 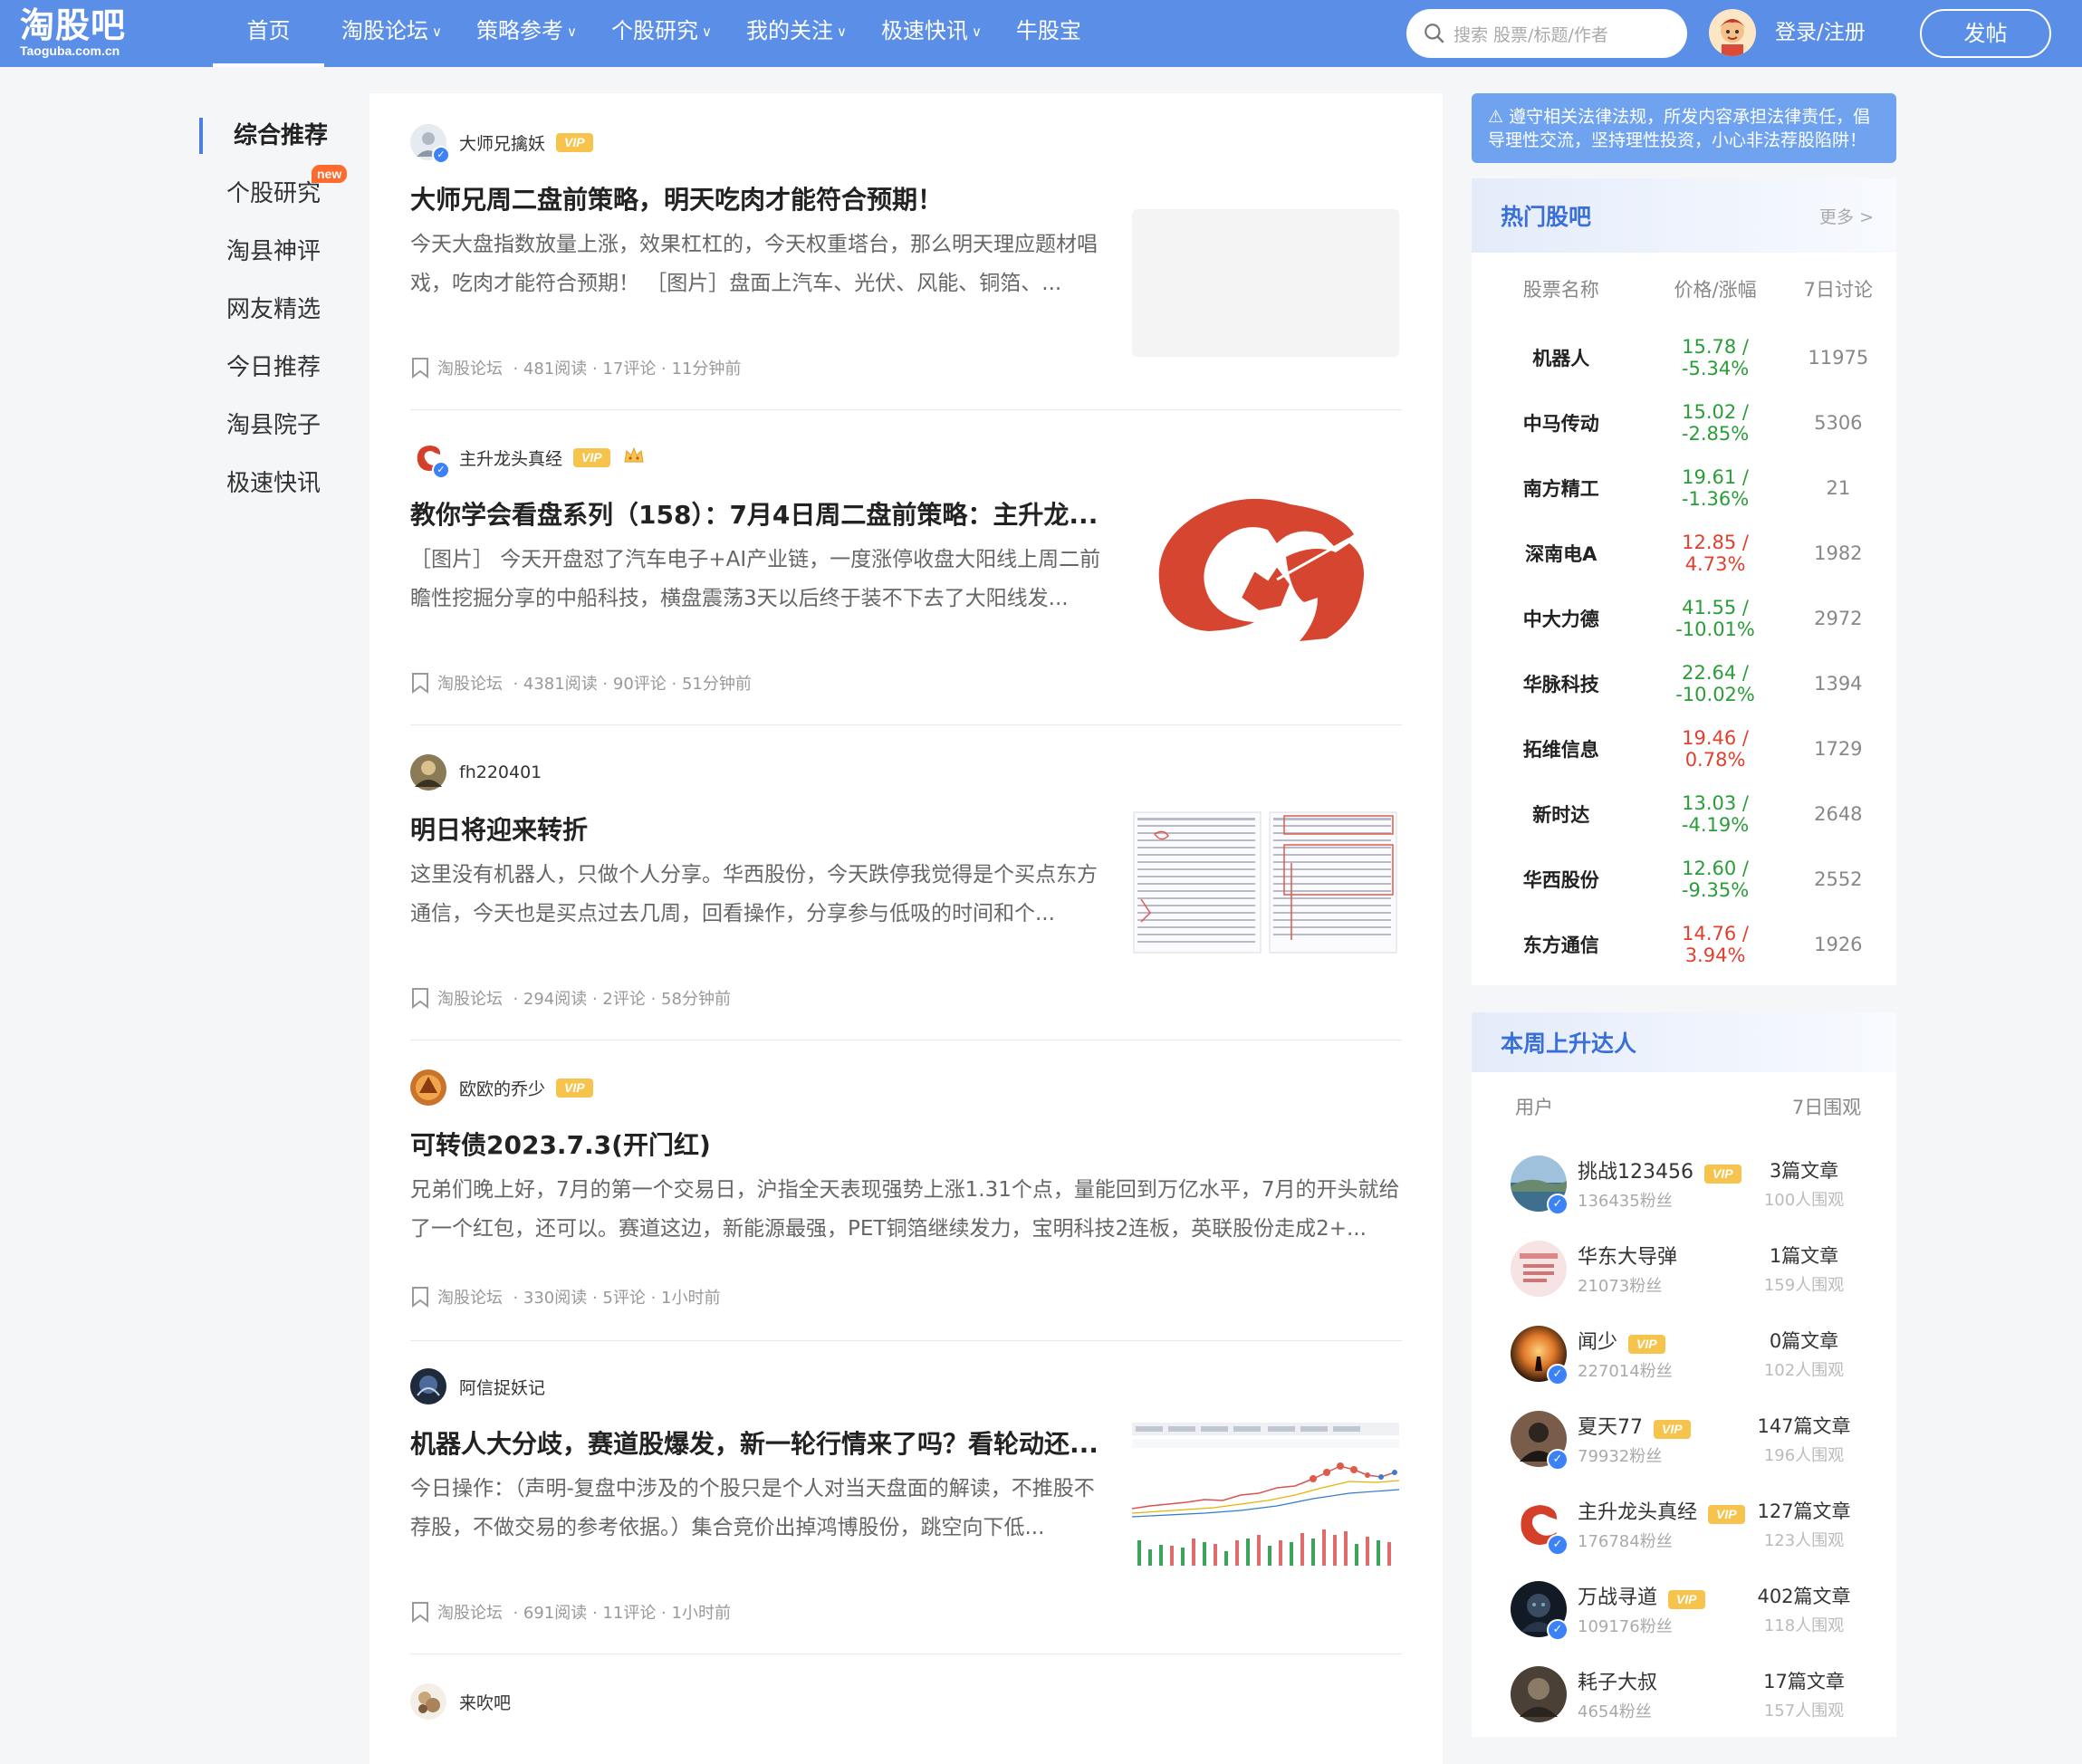 What do you see at coordinates (1684, 748) in the screenshot?
I see `hot-stock-row: 拓维信息 19.46 / 0.78% 1729` at bounding box center [1684, 748].